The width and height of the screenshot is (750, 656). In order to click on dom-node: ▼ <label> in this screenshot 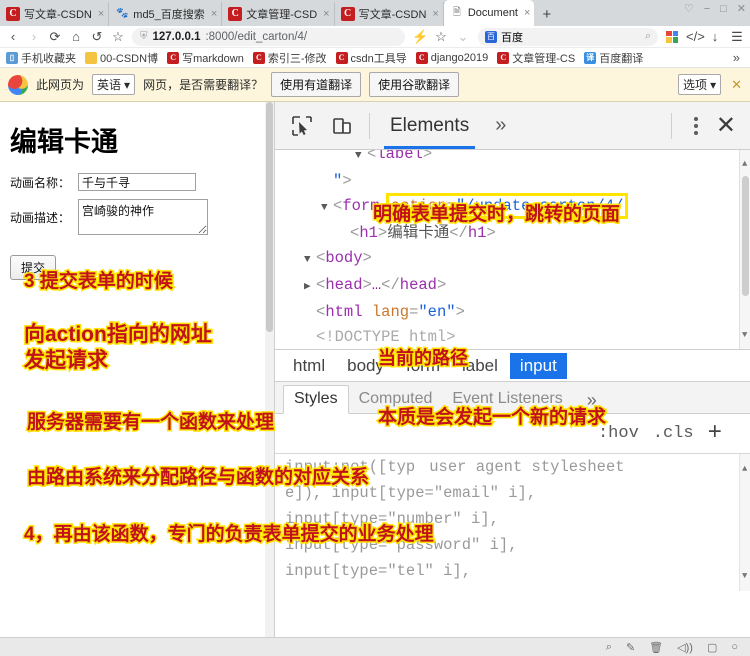, I will do `click(512, 159)`.